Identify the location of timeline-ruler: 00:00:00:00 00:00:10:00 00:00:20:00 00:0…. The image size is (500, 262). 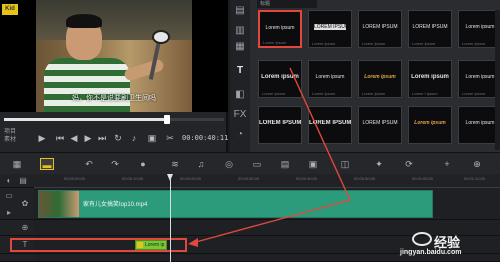
(267, 181).